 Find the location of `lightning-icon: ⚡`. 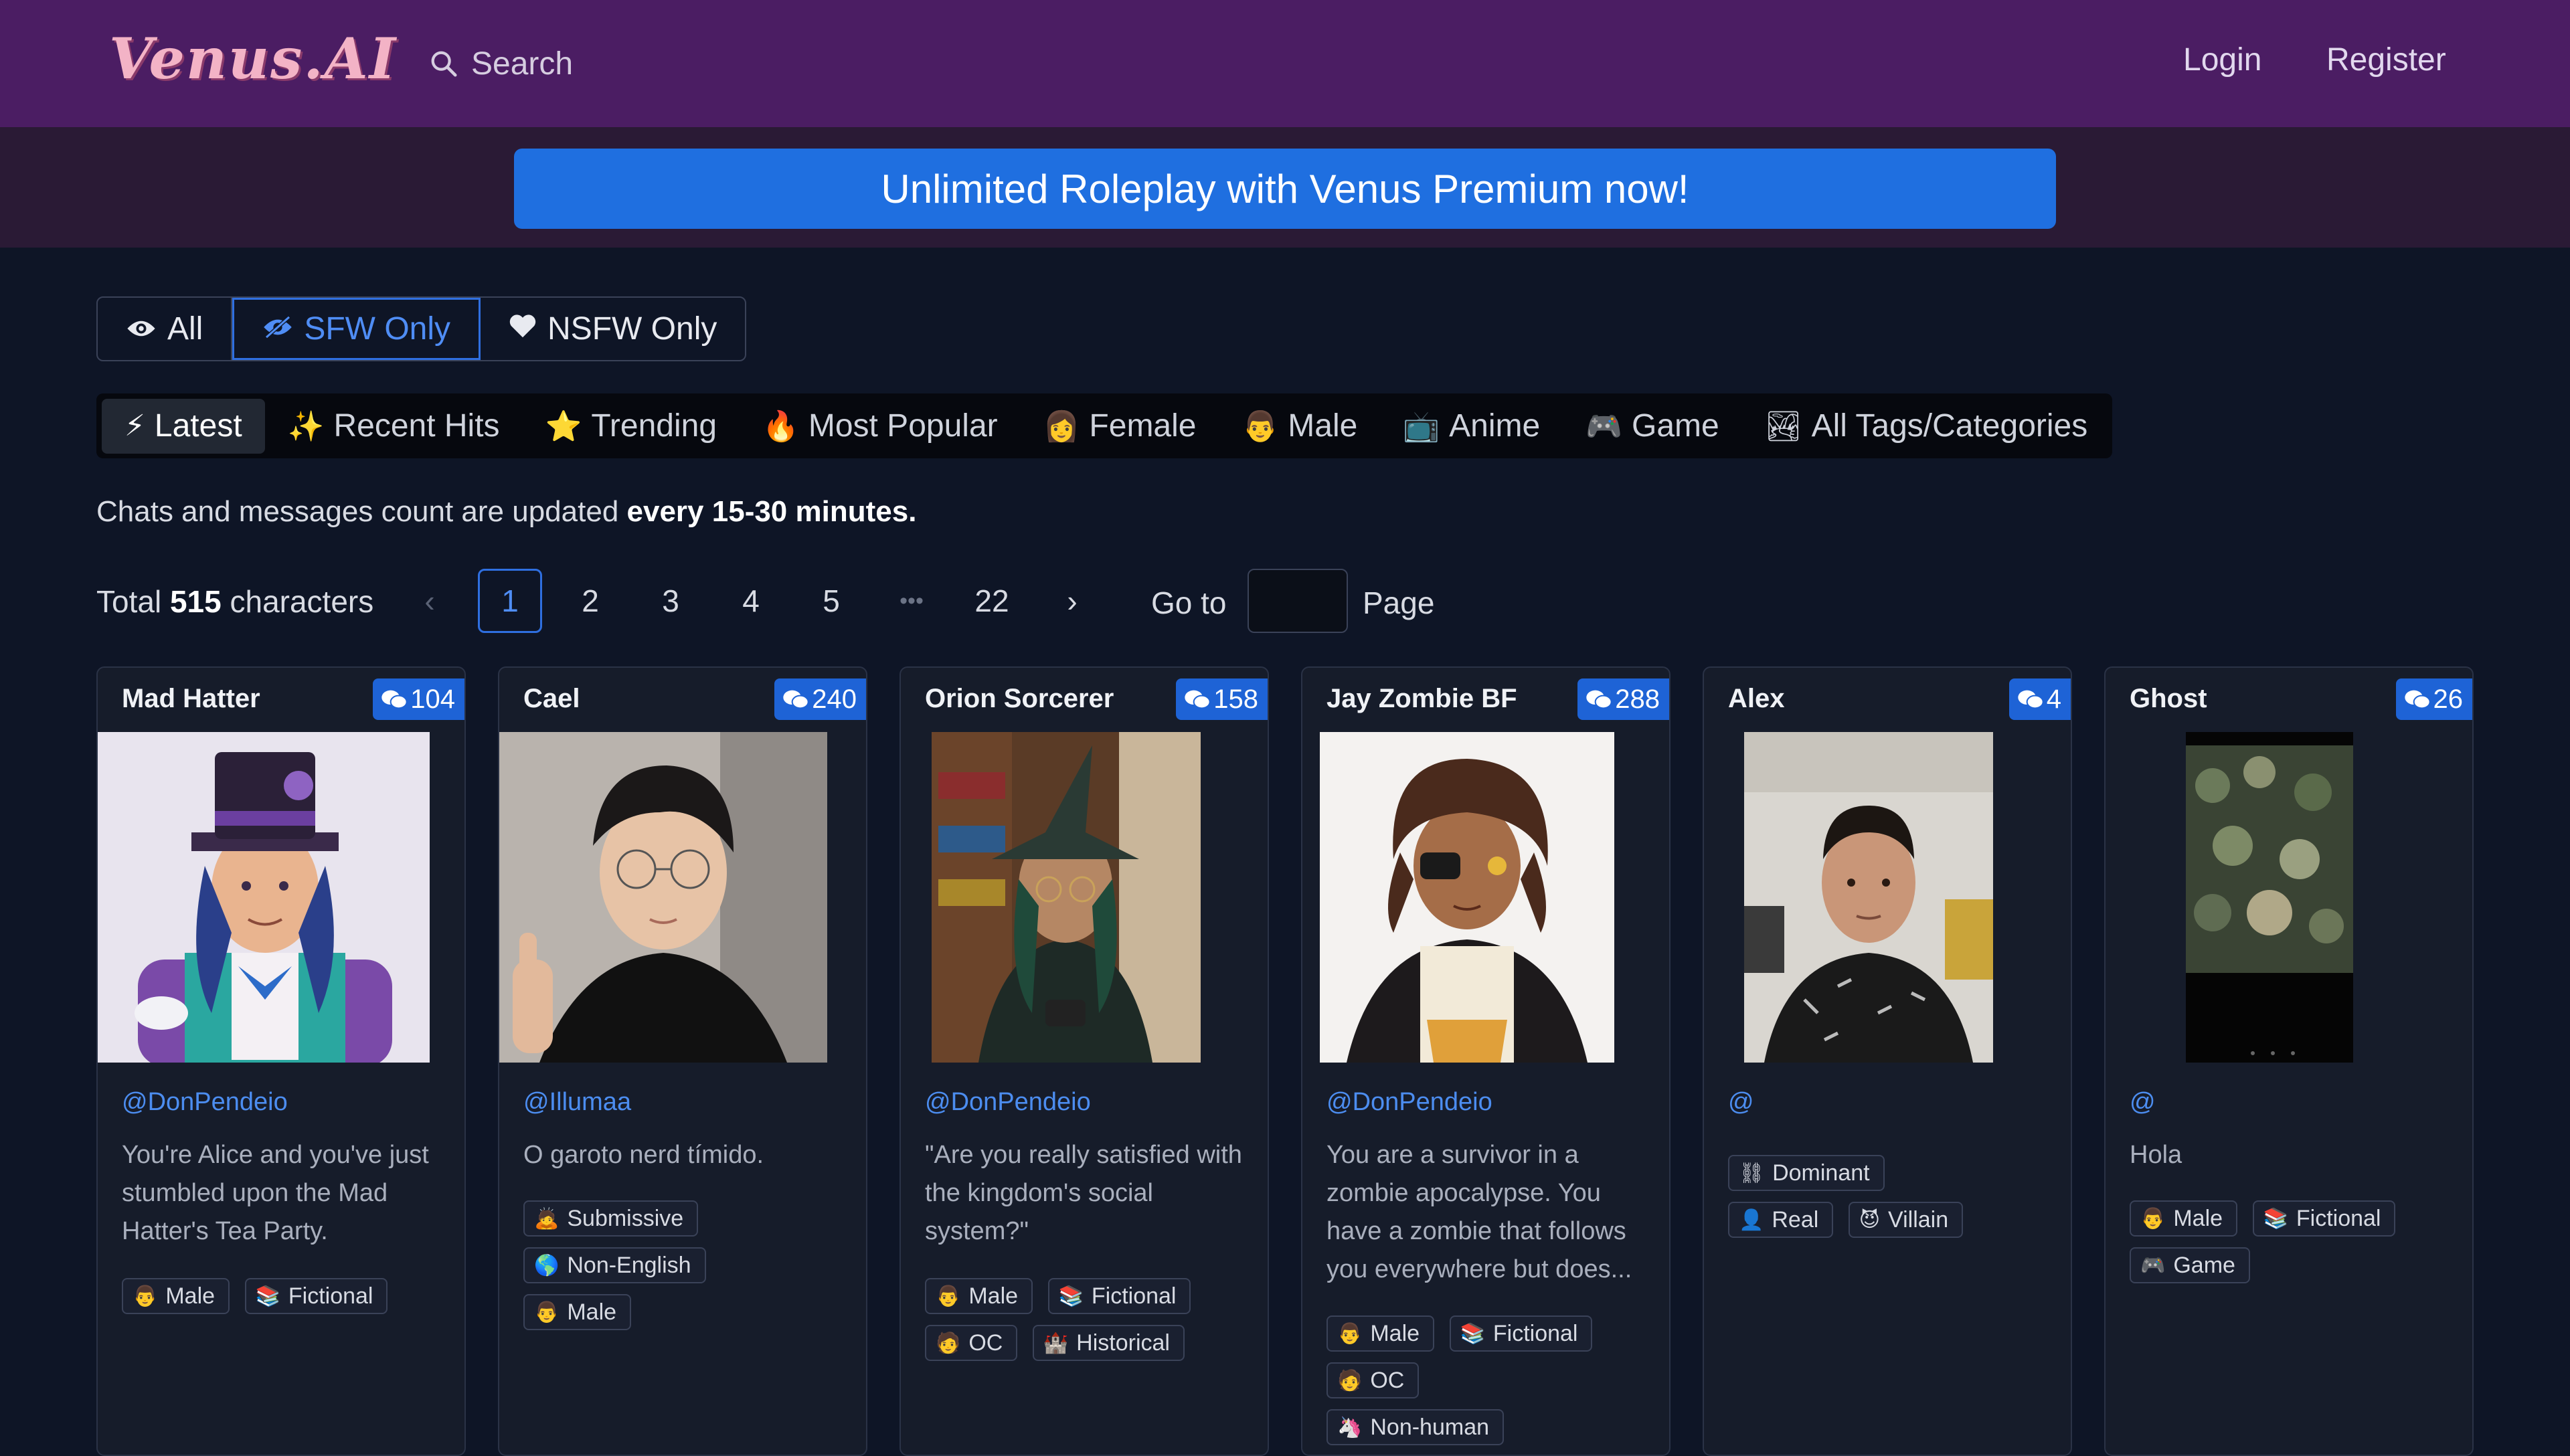

lightning-icon: ⚡ is located at coordinates (134, 426).